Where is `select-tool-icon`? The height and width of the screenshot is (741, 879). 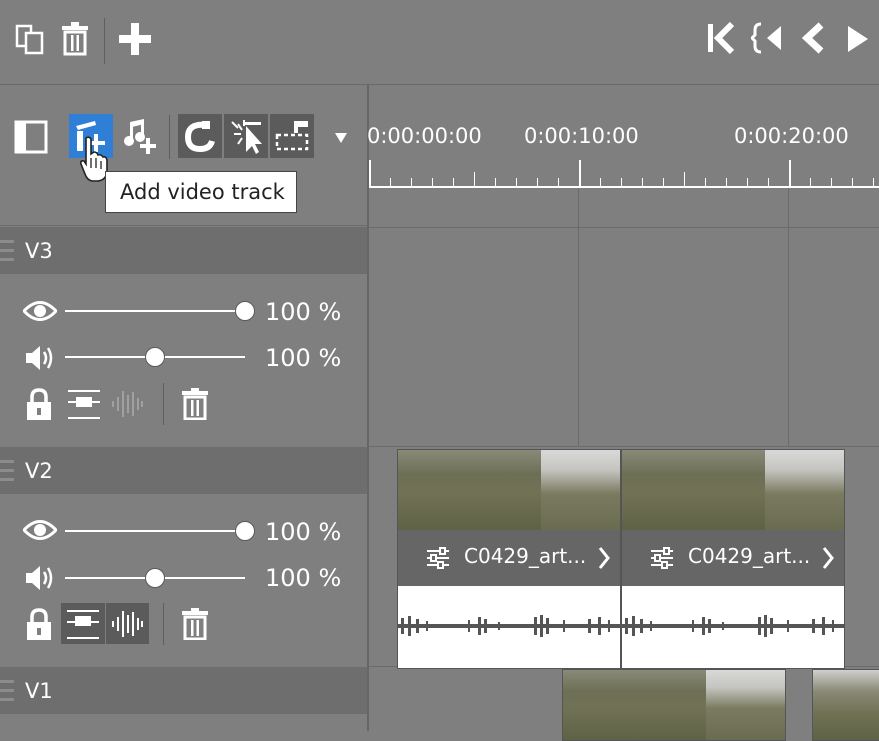
select-tool-icon is located at coordinates (247, 136).